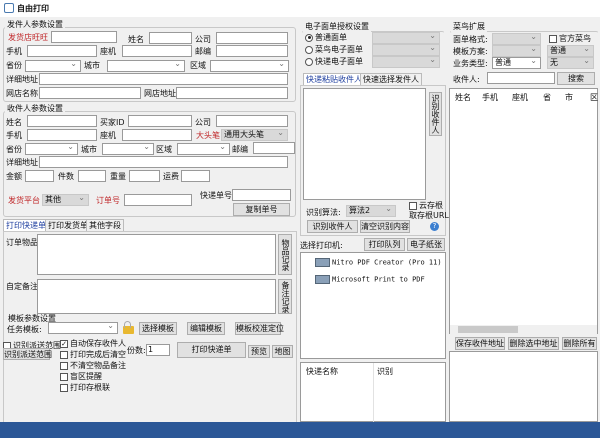  What do you see at coordinates (370, 279) in the screenshot?
I see `printer-item: Microsoft Print to PDF` at bounding box center [370, 279].